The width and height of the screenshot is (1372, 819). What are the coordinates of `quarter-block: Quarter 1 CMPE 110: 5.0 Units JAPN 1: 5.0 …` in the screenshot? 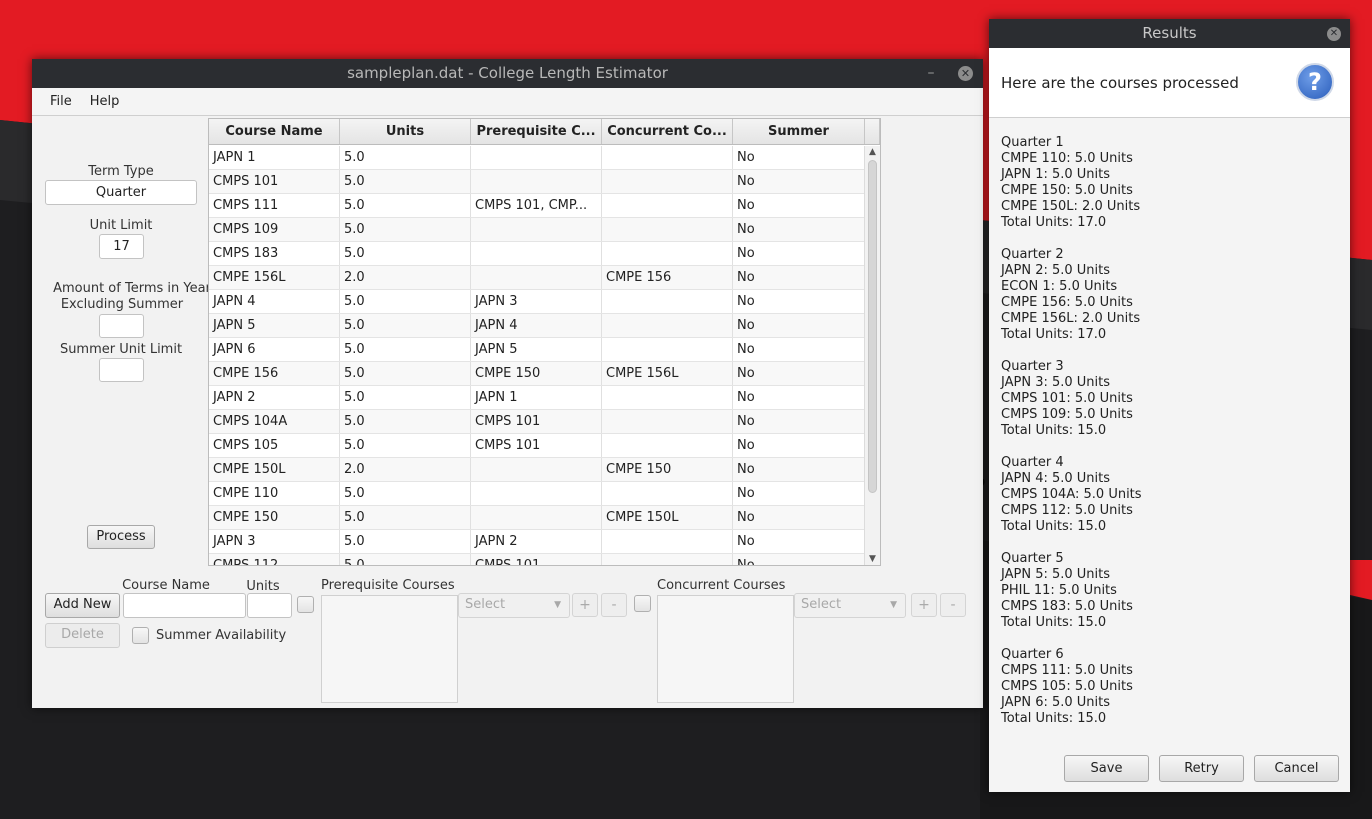 It's located at (1171, 183).